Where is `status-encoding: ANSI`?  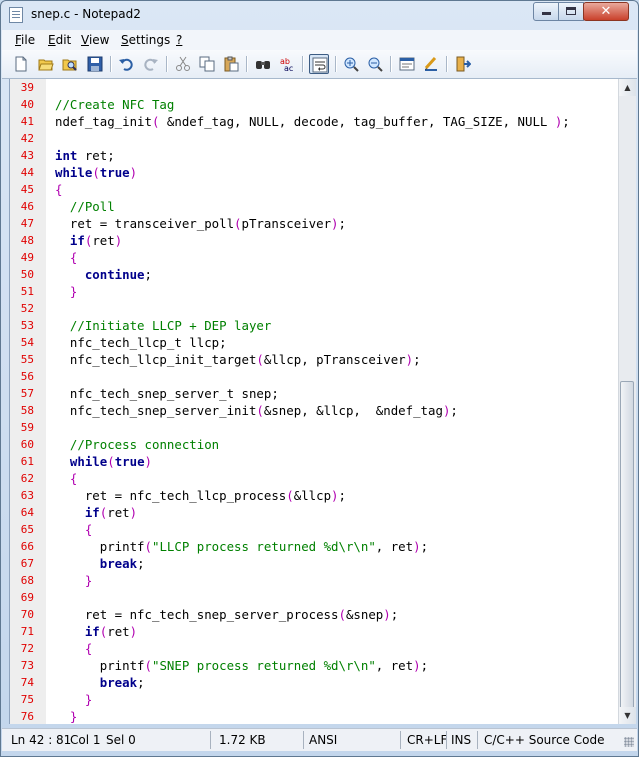 status-encoding: ANSI is located at coordinates (323, 740).